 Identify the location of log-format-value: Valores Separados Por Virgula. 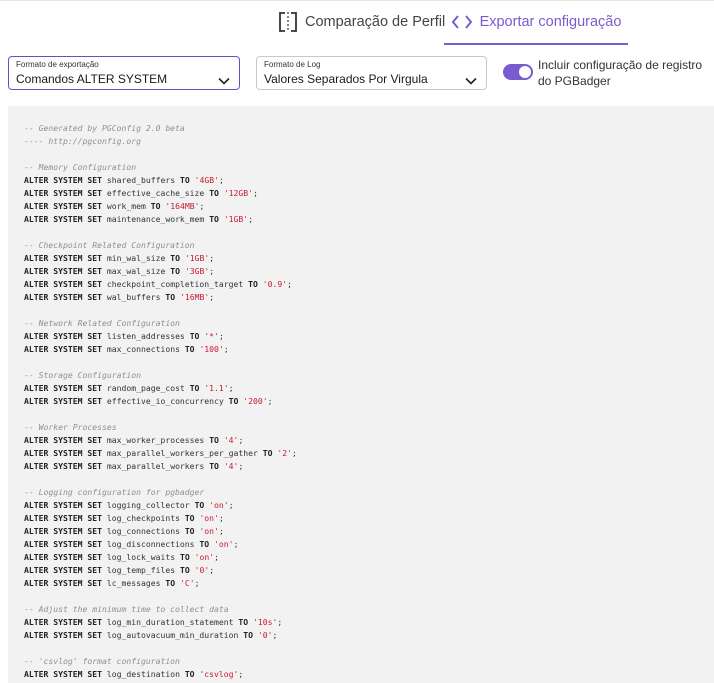
(346, 79).